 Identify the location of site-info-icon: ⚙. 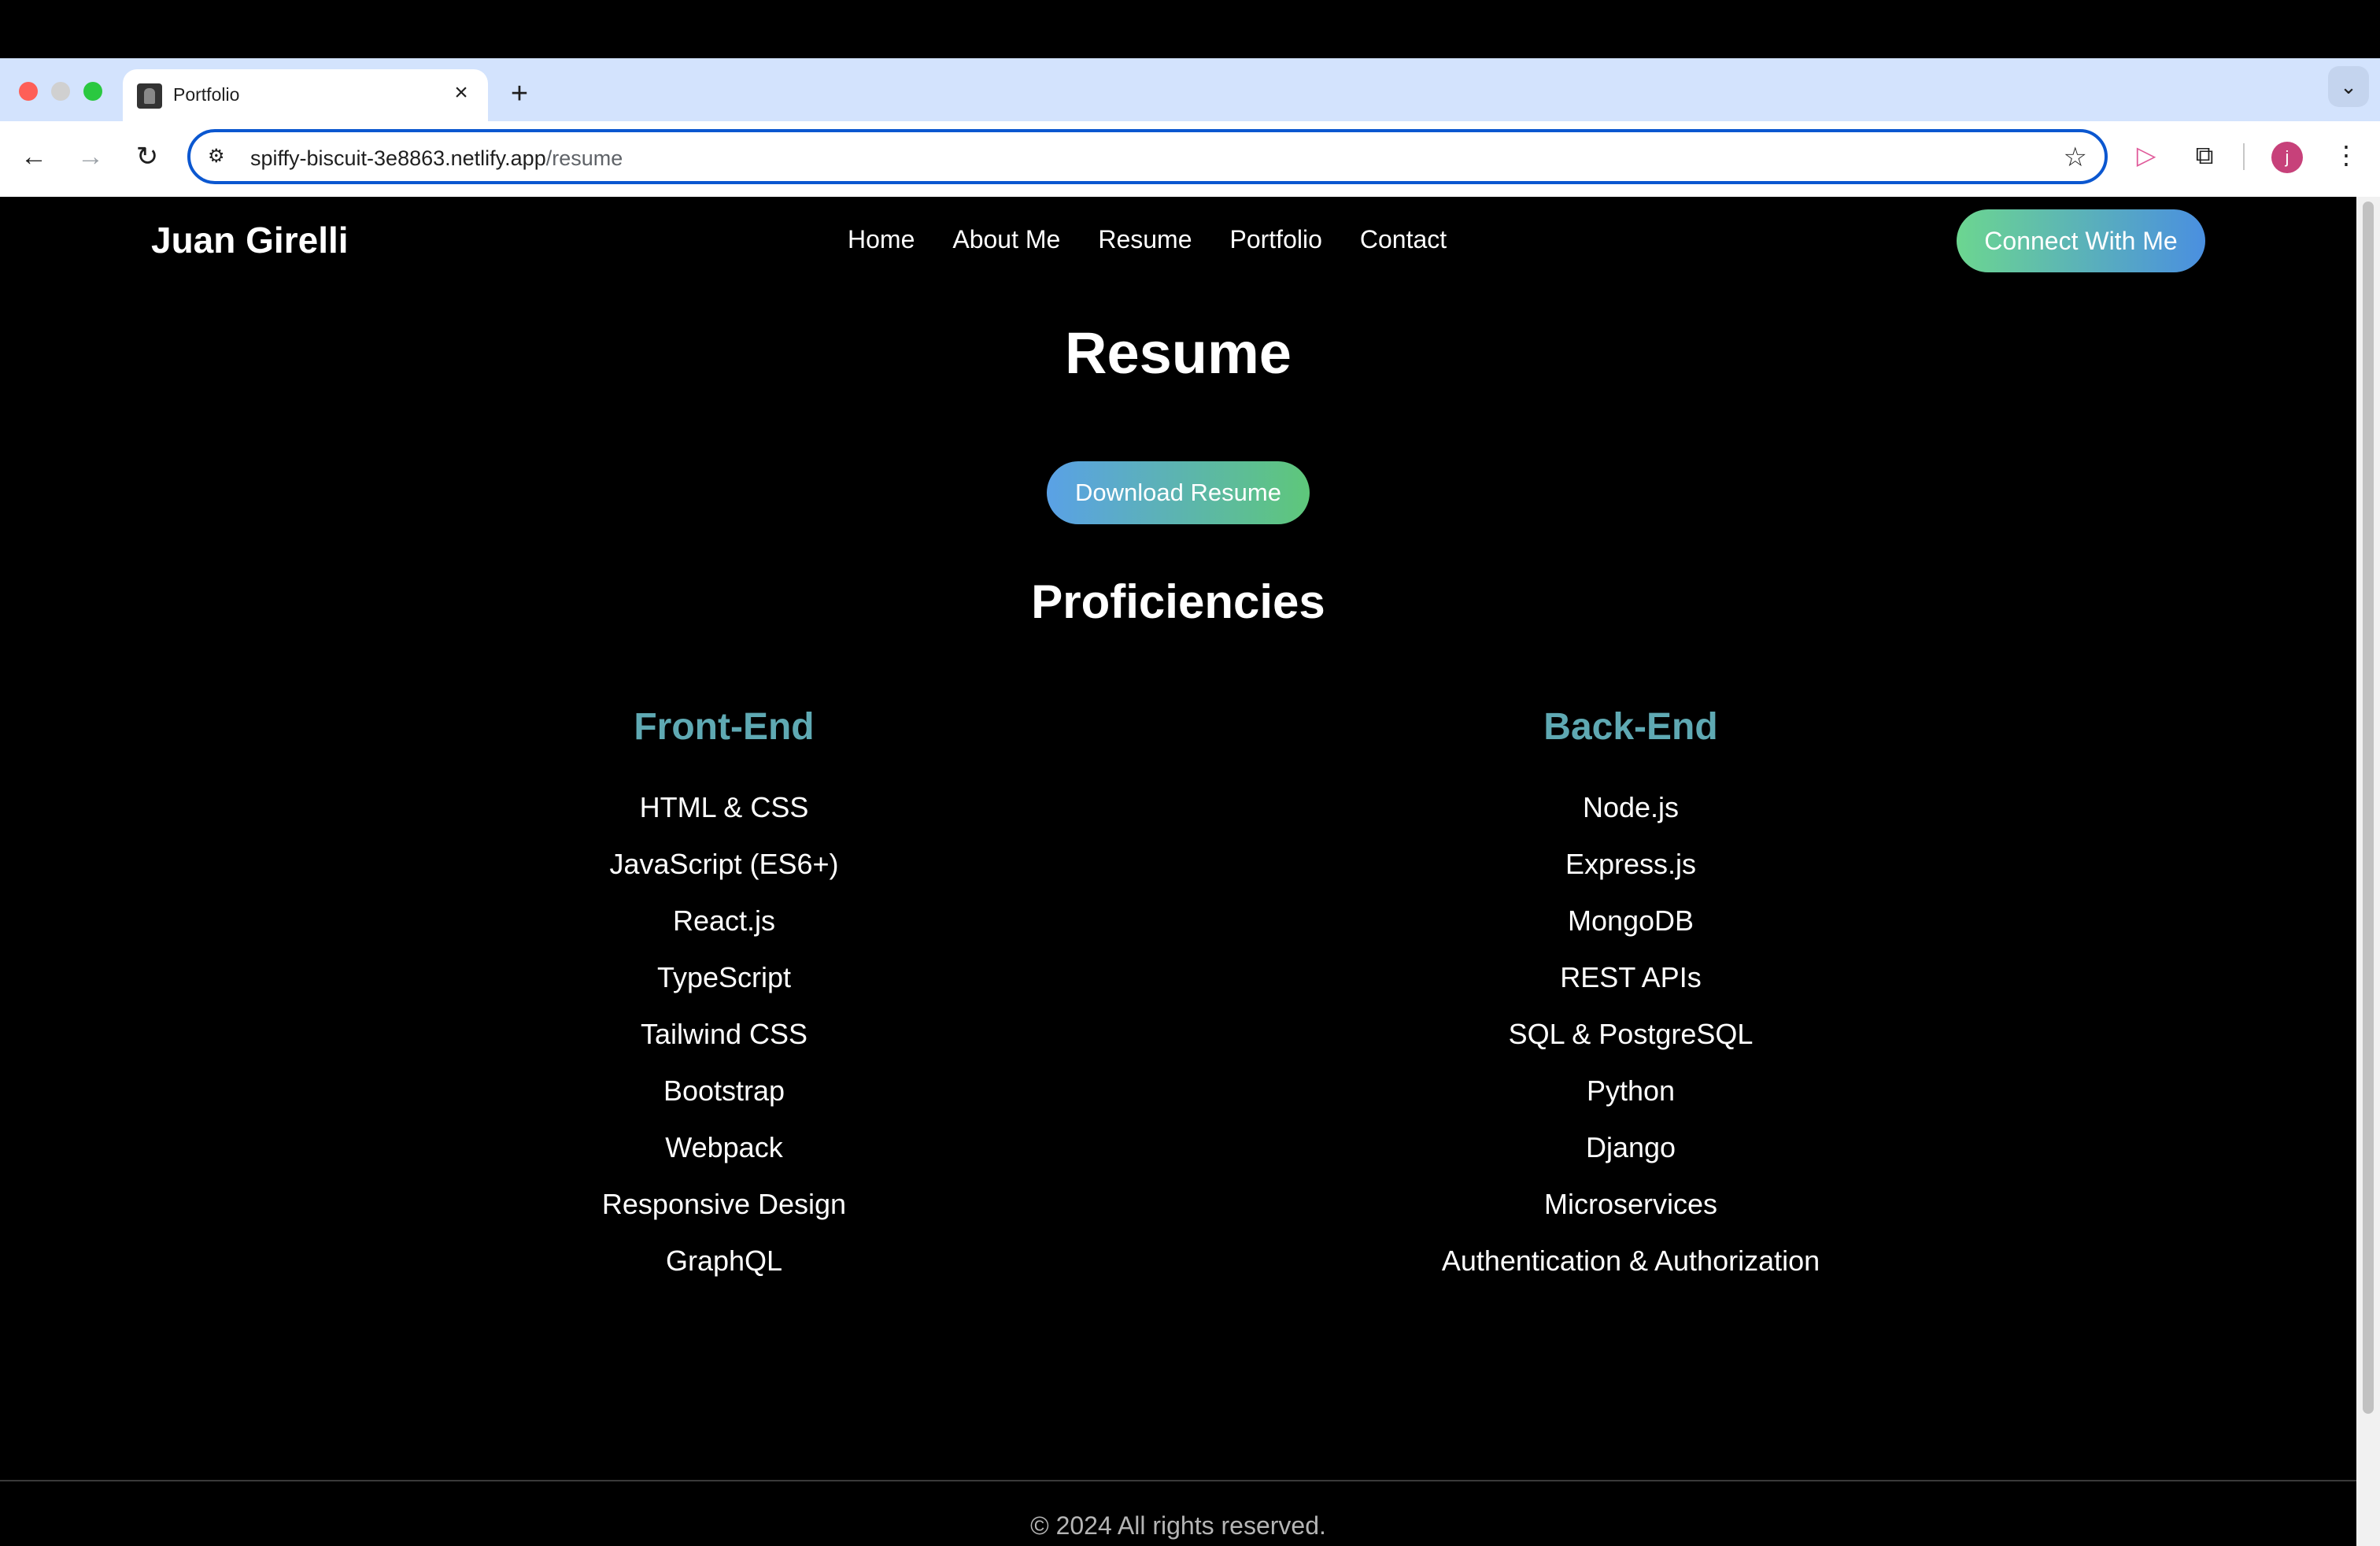
(219, 156).